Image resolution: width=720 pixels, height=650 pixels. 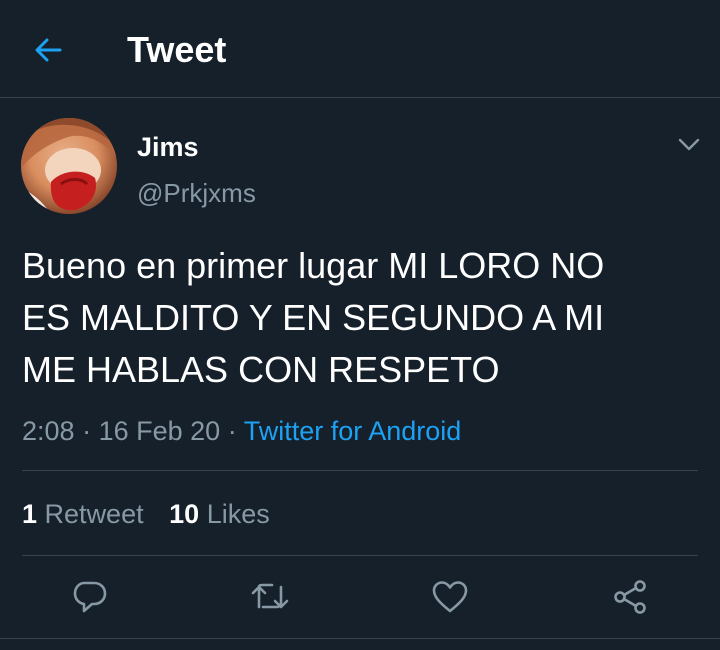 I want to click on tweet-stats: 1 Retweet 10 Likes, so click(x=146, y=514).